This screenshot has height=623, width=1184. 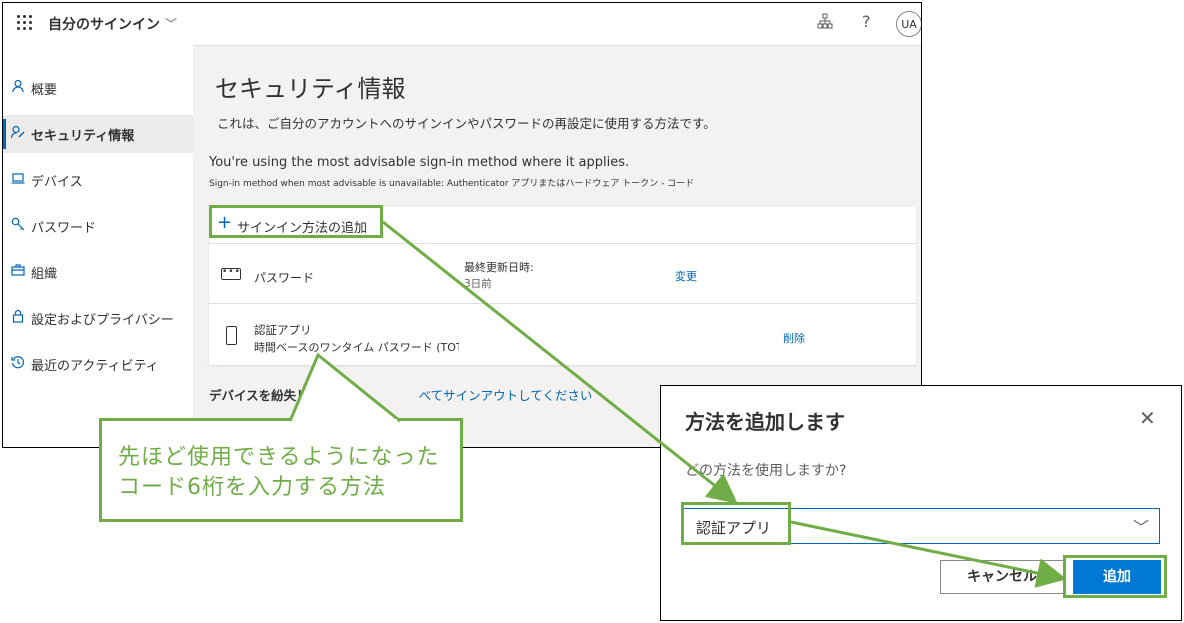 I want to click on sidebar-item-label: デバイス, so click(x=57, y=182).